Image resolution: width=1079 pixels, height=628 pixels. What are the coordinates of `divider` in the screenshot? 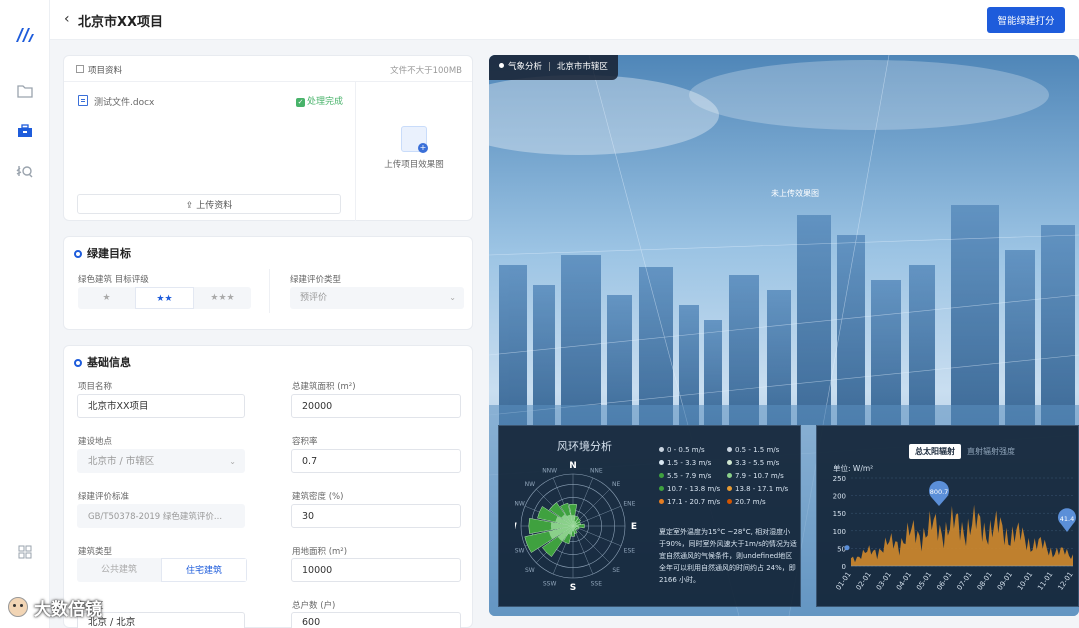 It's located at (355, 151).